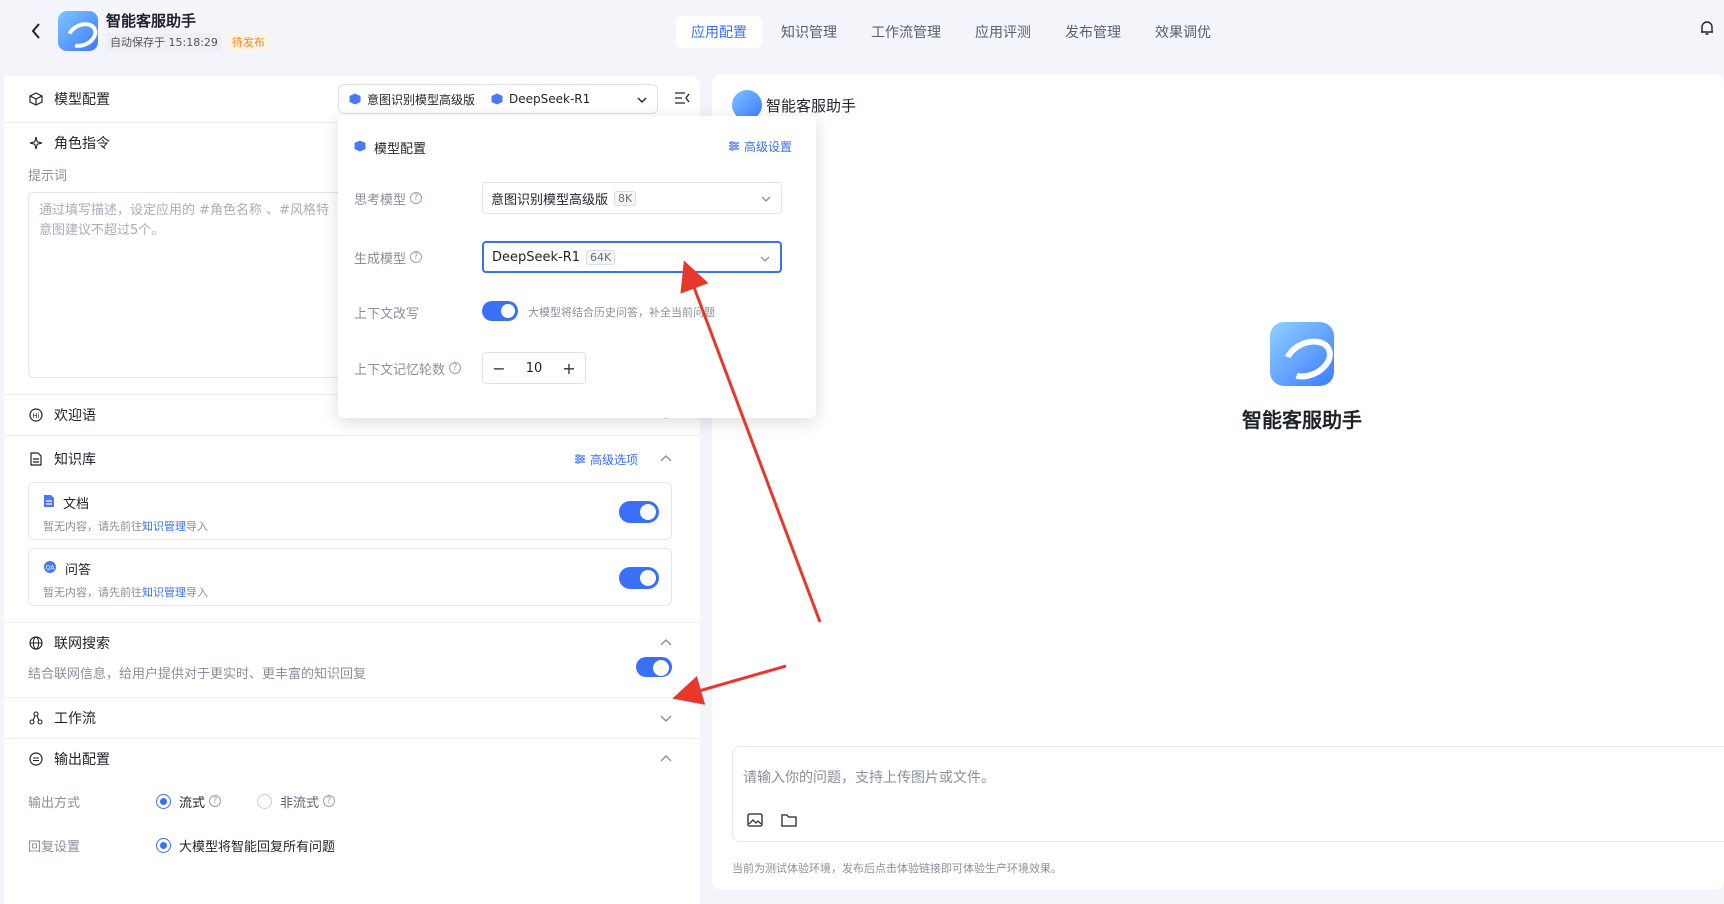 This screenshot has width=1724, height=904. Describe the element at coordinates (772, 822) in the screenshot. I see `chat-tools` at that location.